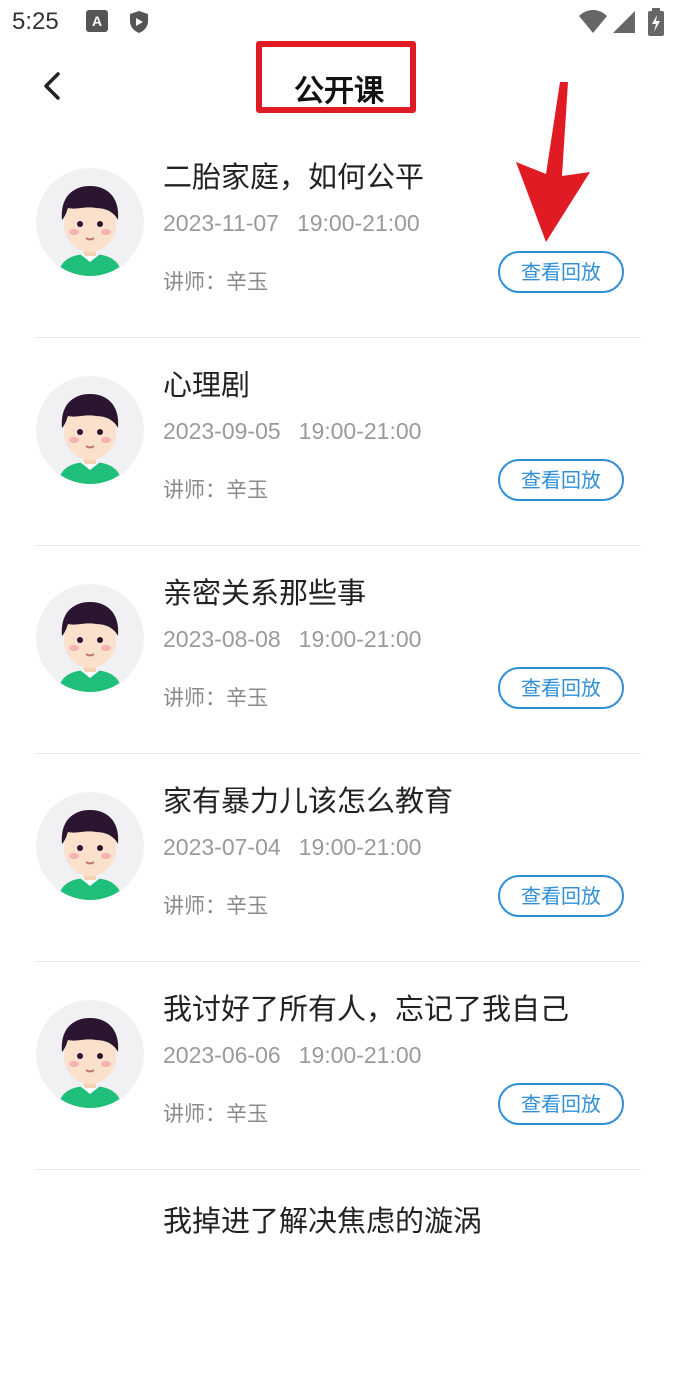 The width and height of the screenshot is (677, 1378). What do you see at coordinates (207, 385) in the screenshot?
I see `course-title: 心理剧` at bounding box center [207, 385].